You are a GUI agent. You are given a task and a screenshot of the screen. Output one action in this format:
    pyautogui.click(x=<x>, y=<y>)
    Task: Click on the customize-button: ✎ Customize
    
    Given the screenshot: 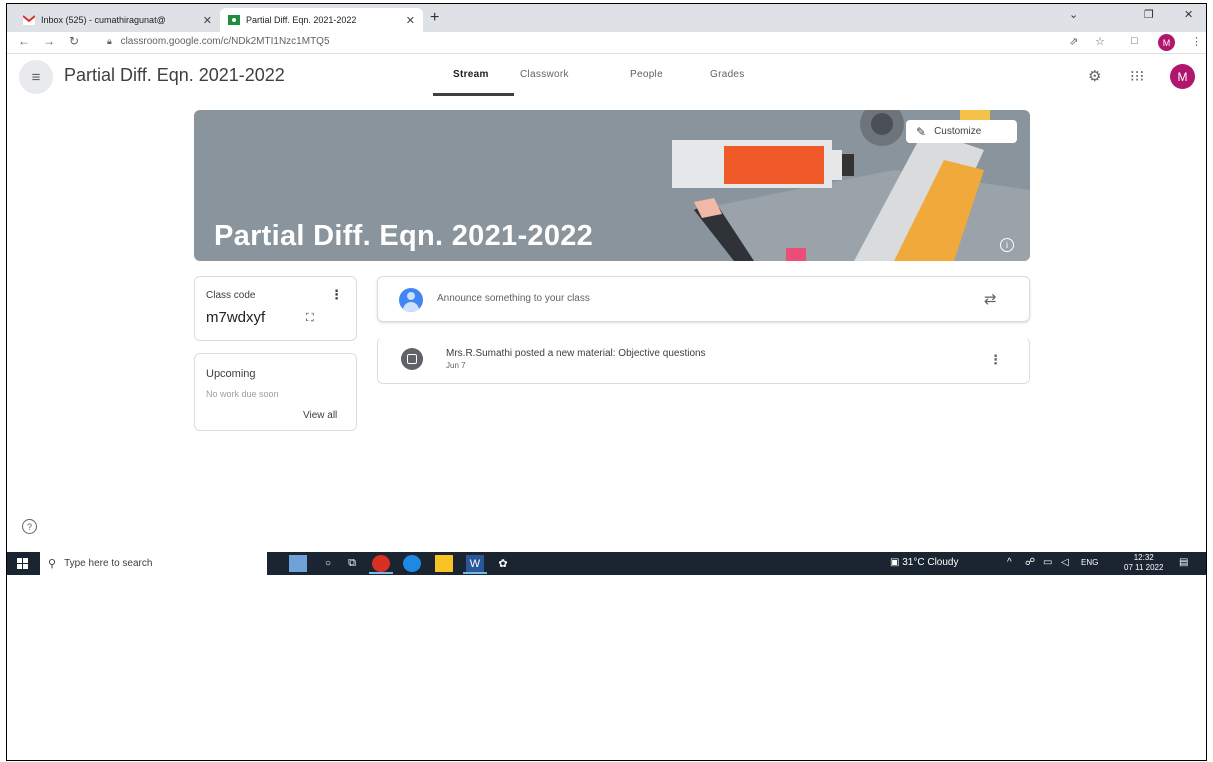 What is the action you would take?
    pyautogui.click(x=961, y=131)
    